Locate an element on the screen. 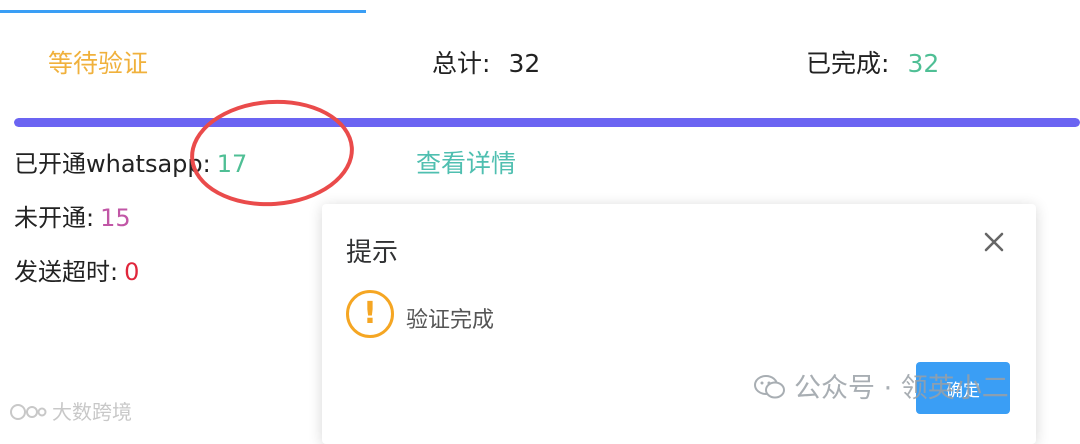 Image resolution: width=1080 pixels, height=444 pixels. source-logo-icon is located at coordinates (28, 412).